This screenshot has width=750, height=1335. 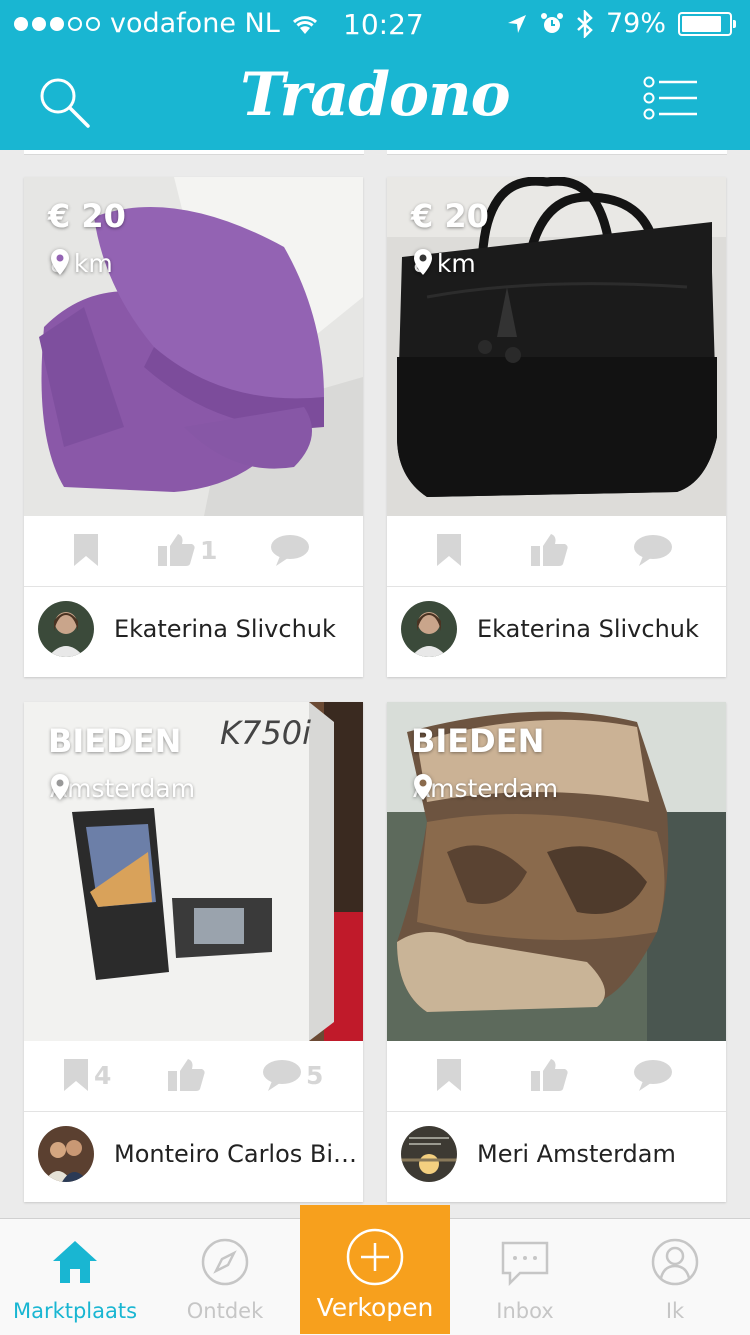 I want to click on listing-photo: K750i BIEDEN Amsterdam, so click(x=193, y=871).